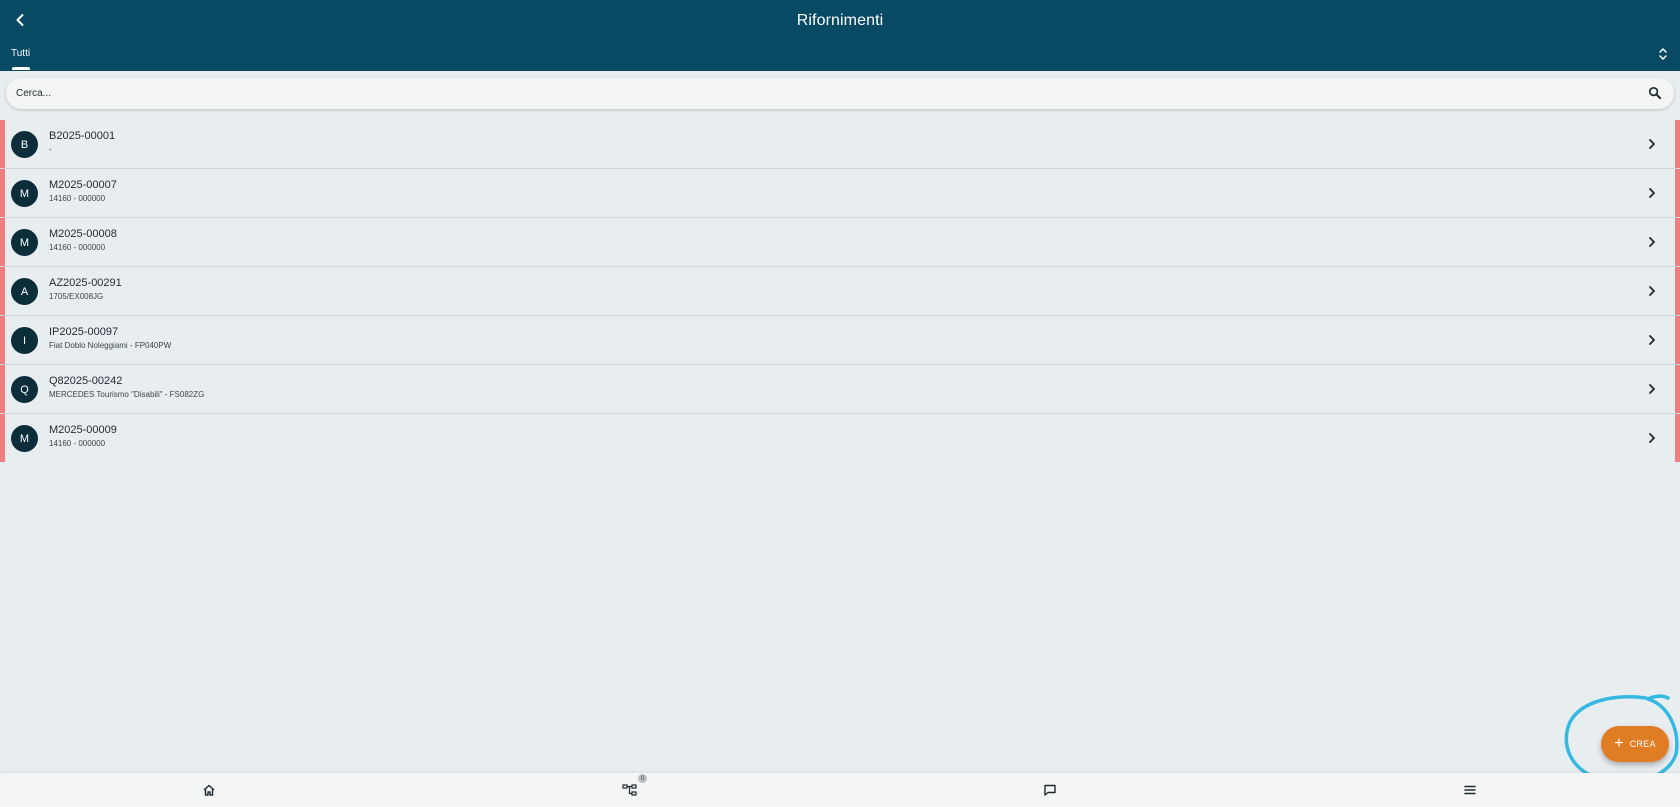  What do you see at coordinates (127, 394) in the screenshot?
I see `item-subtitle: MERCEDES Tourismo "Disabili" - FS082ZG` at bounding box center [127, 394].